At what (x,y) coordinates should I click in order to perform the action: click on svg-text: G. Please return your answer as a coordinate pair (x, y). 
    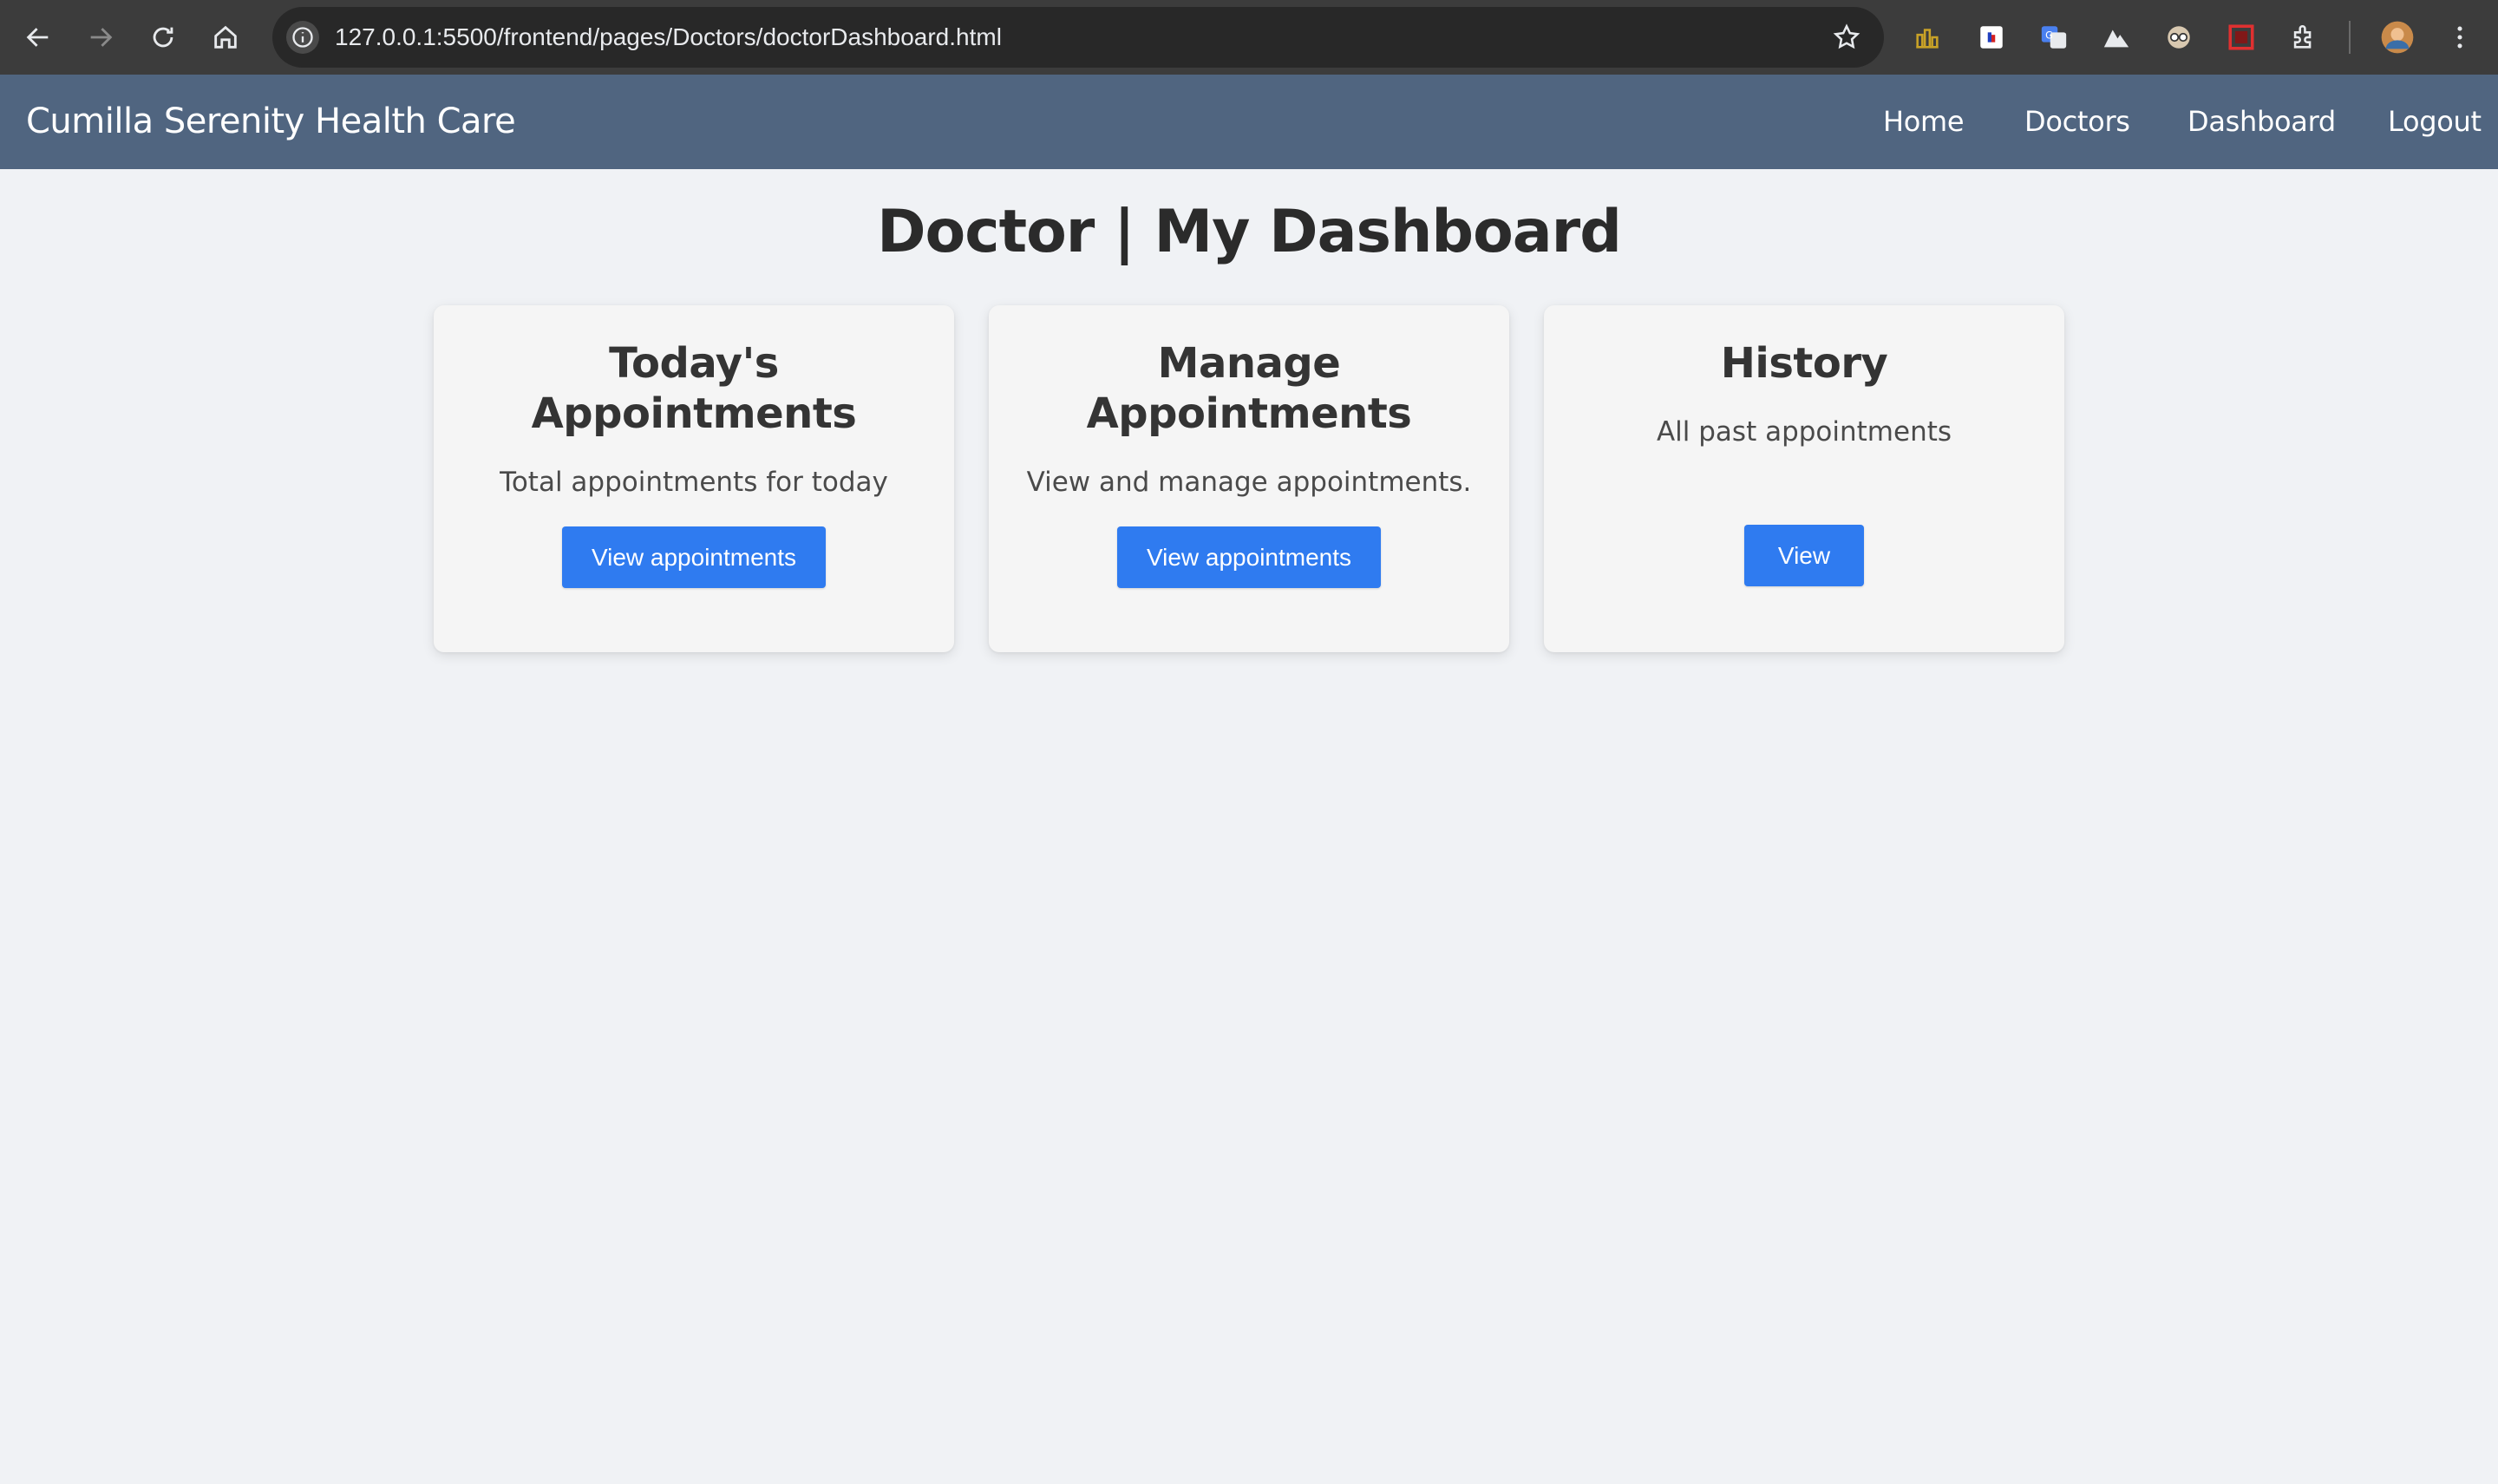
    Looking at the image, I should click on (2049, 35).